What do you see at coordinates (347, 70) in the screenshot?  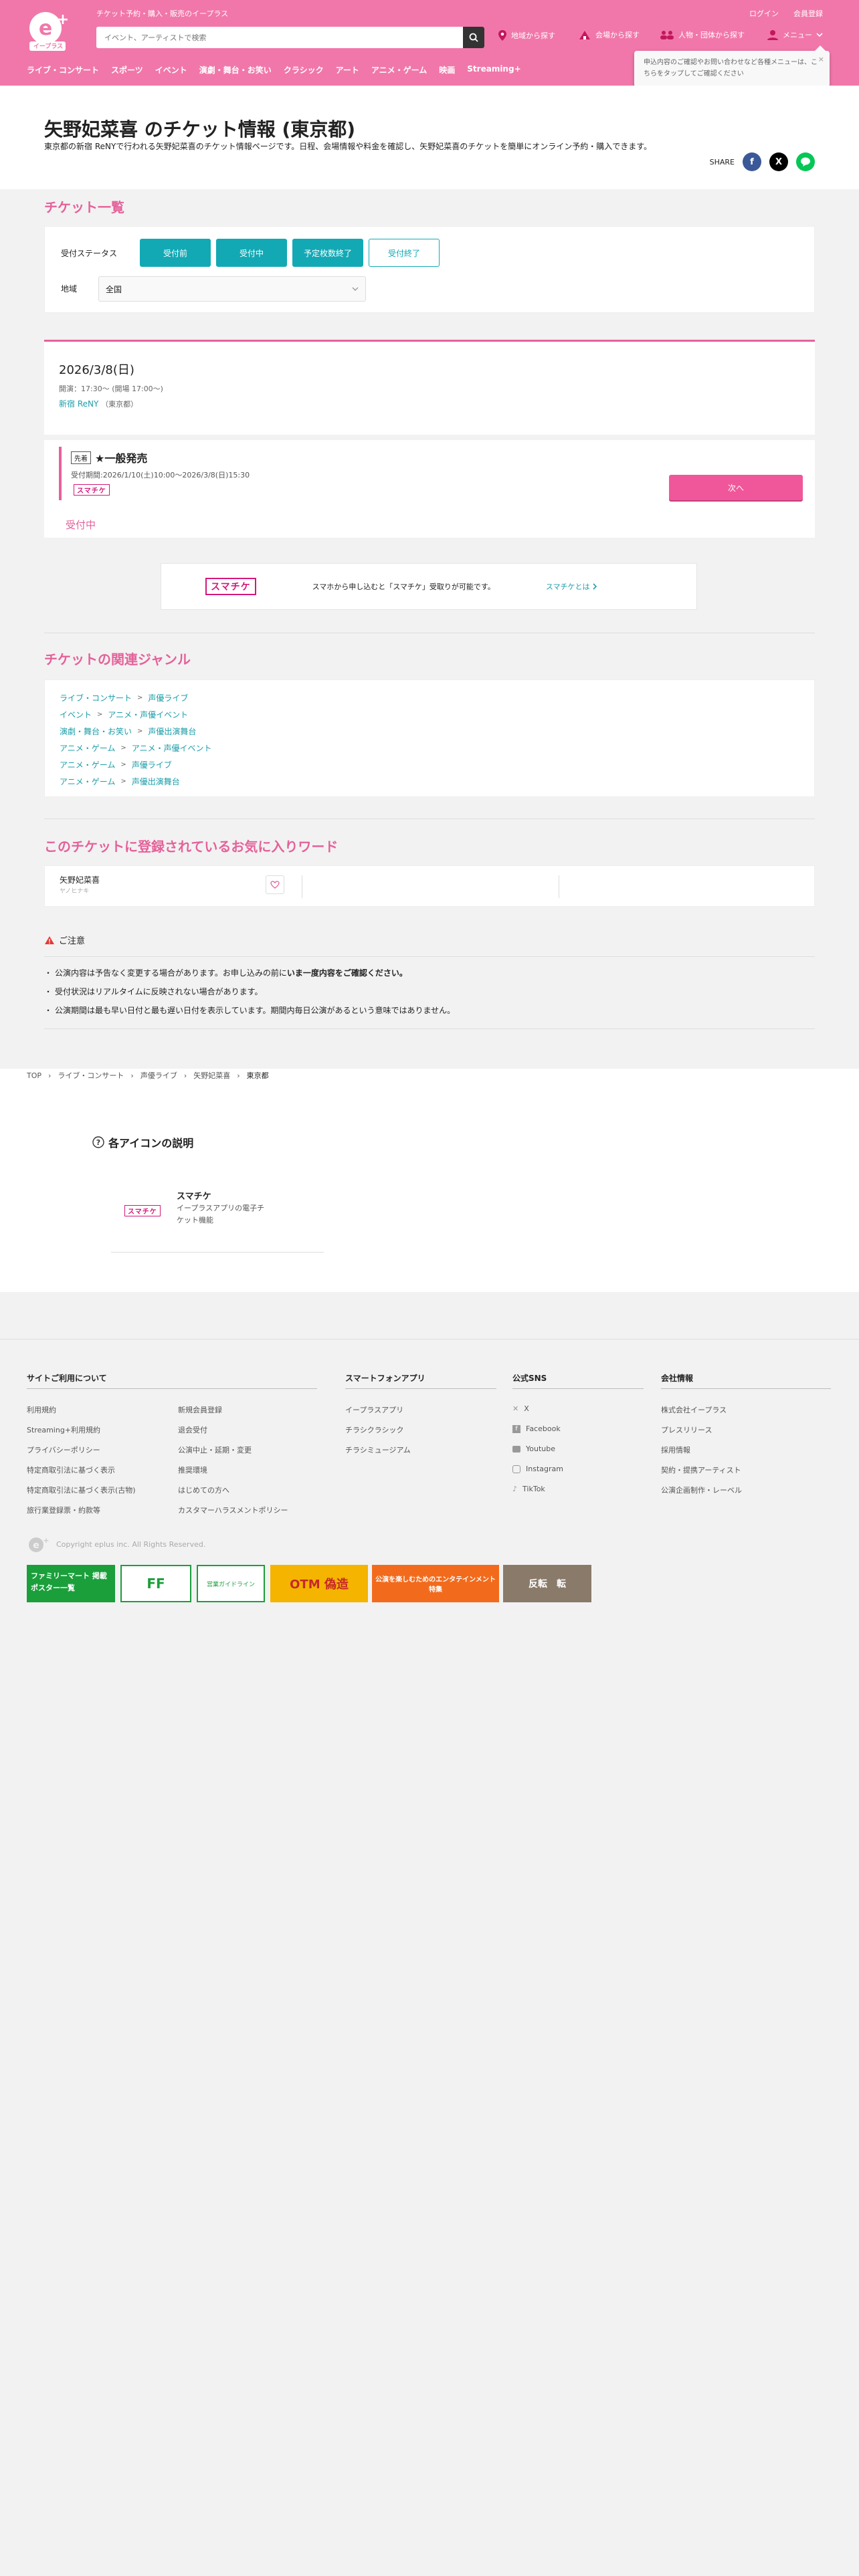 I see `cat-art: アート` at bounding box center [347, 70].